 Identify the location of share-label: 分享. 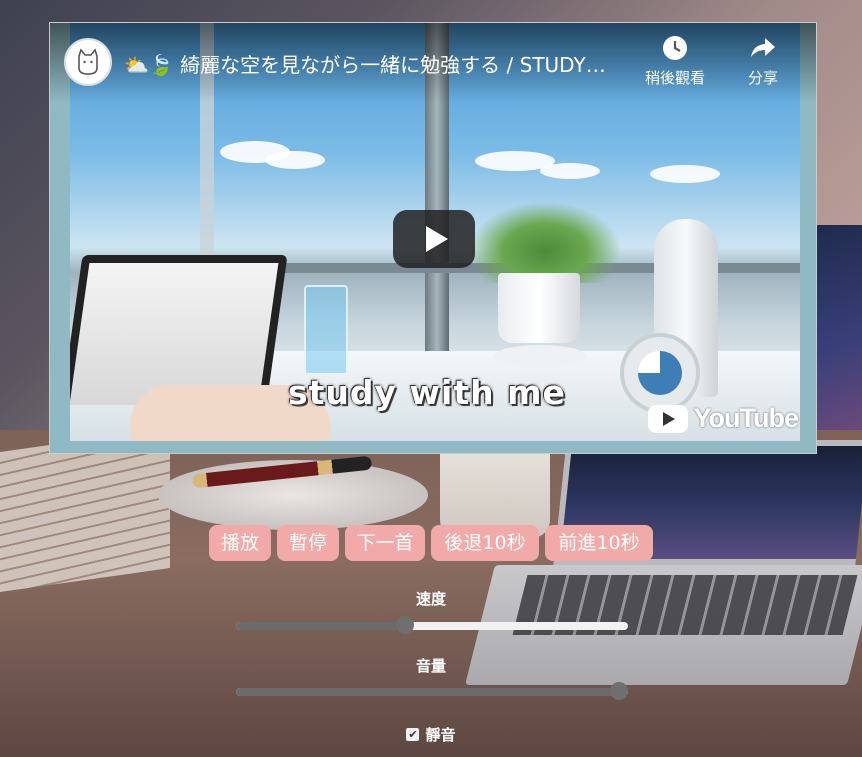
(762, 78).